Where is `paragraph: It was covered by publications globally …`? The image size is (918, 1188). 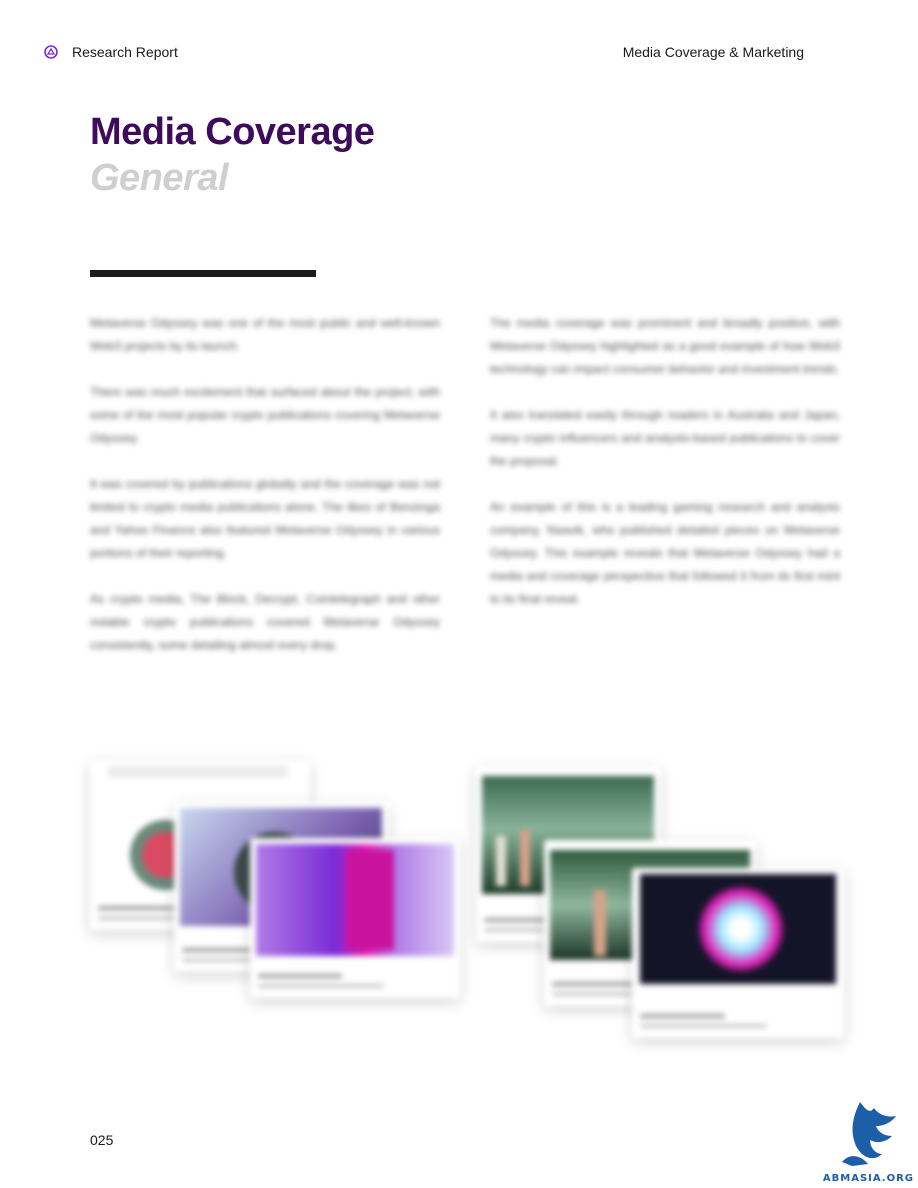
paragraph: It was covered by publications globally … is located at coordinates (265, 518).